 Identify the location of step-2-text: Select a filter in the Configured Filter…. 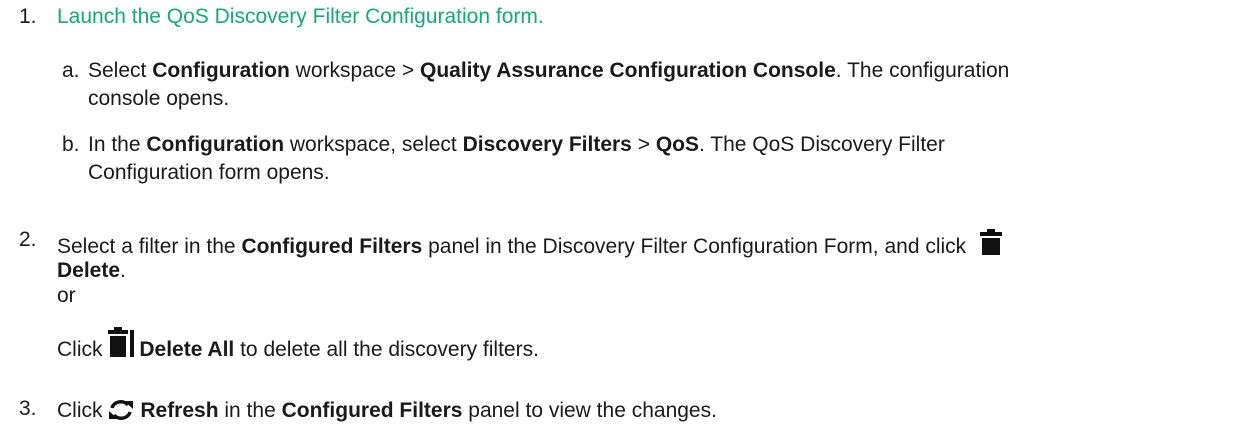
(530, 245).